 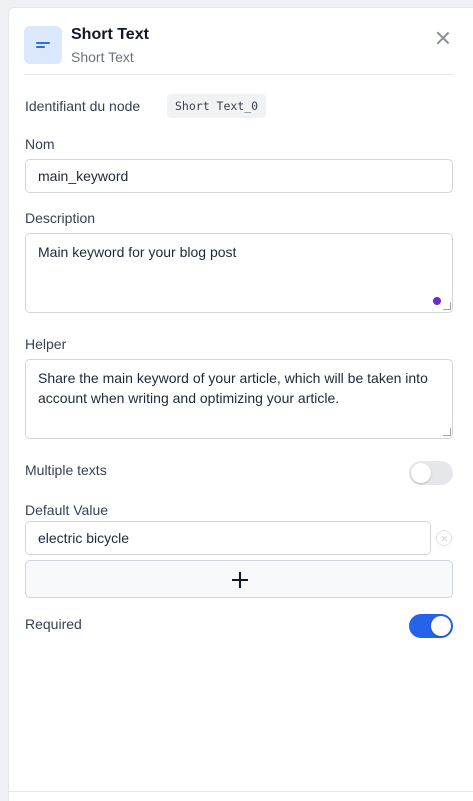 What do you see at coordinates (53, 624) in the screenshot?
I see `required-label: Required` at bounding box center [53, 624].